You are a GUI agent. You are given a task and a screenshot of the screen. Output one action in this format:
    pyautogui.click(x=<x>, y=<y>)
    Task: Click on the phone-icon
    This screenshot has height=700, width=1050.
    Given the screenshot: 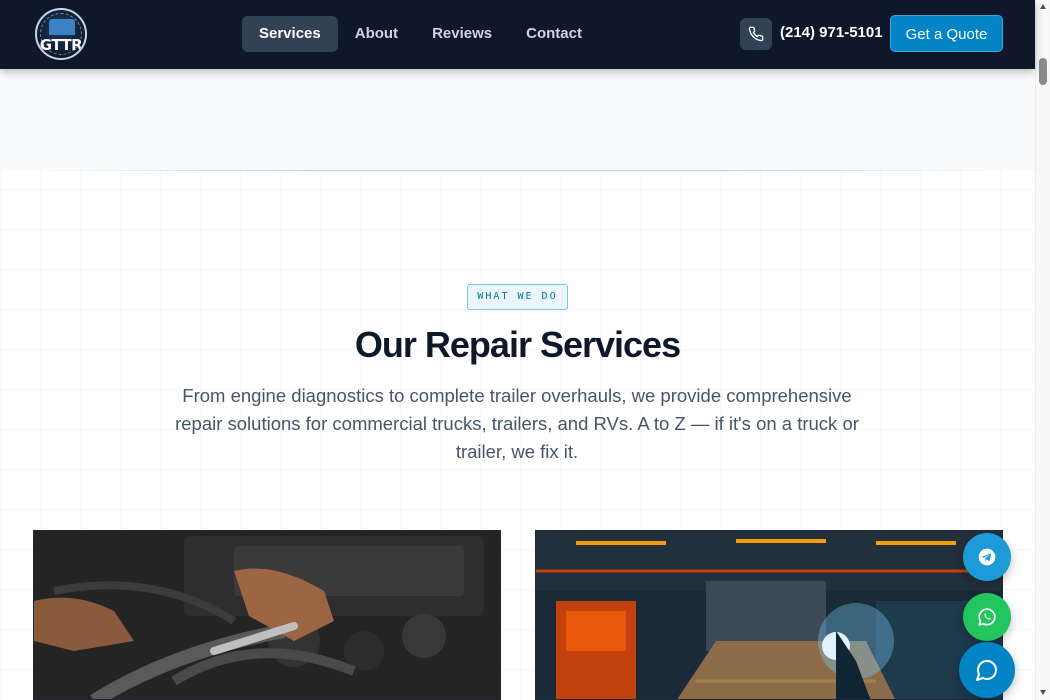 What is the action you would take?
    pyautogui.click(x=756, y=34)
    